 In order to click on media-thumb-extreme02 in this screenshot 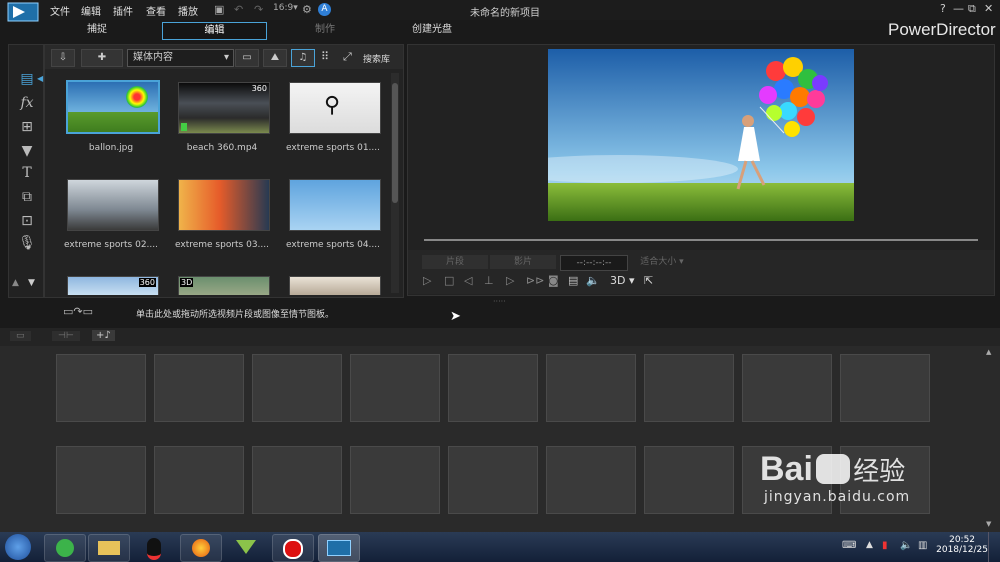, I will do `click(113, 205)`.